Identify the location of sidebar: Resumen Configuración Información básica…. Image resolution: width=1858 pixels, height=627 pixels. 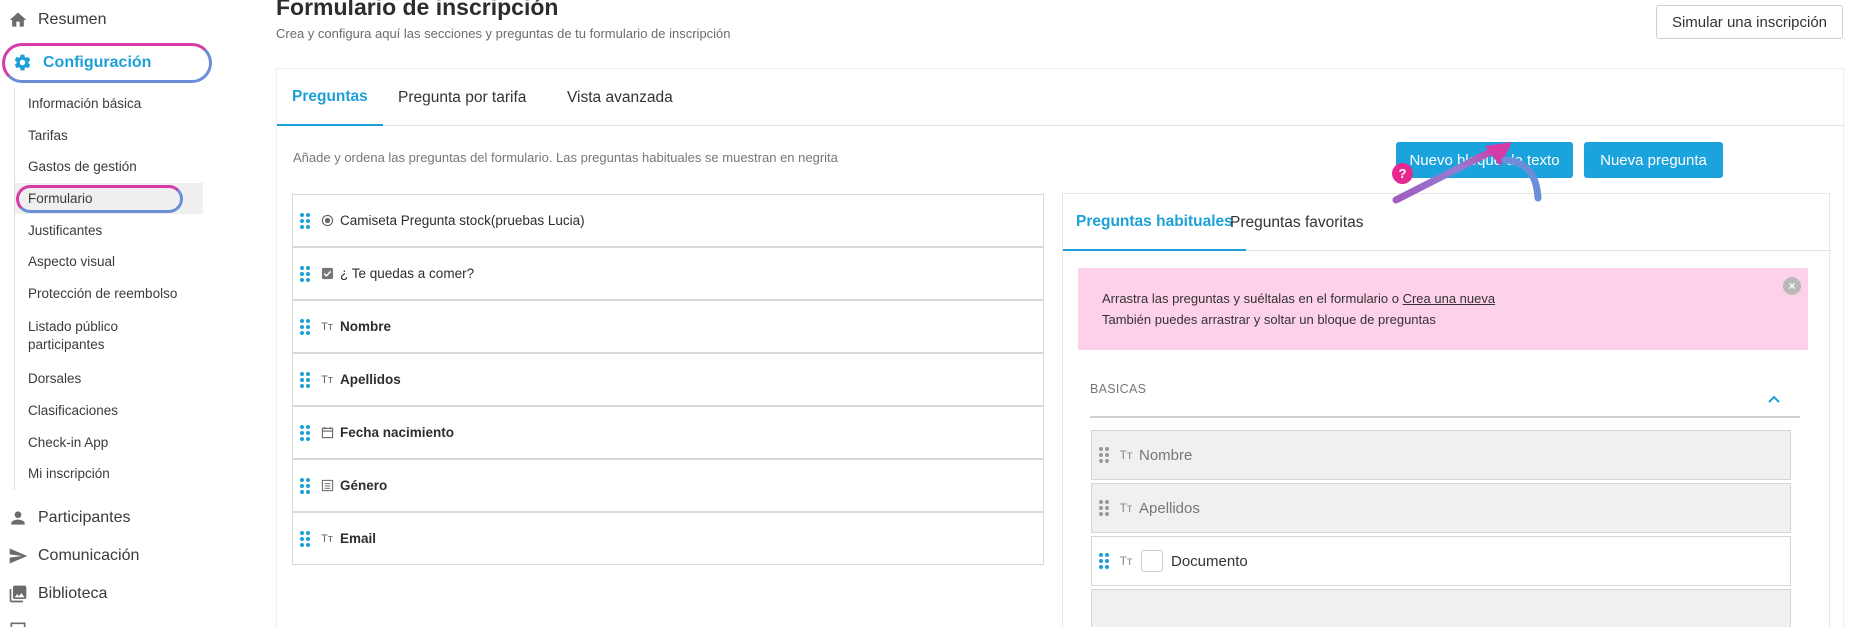
(106, 313).